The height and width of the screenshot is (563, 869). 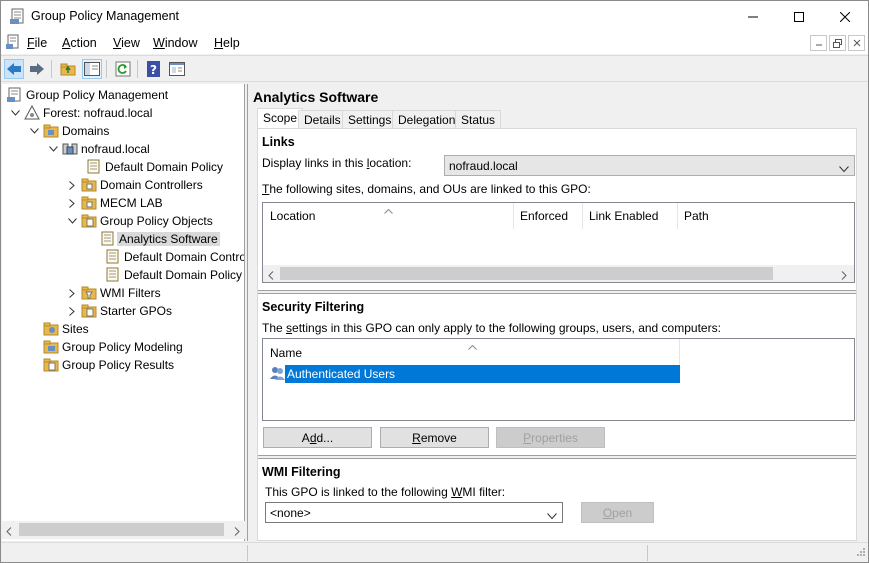 What do you see at coordinates (13, 42) in the screenshot?
I see `document-icon` at bounding box center [13, 42].